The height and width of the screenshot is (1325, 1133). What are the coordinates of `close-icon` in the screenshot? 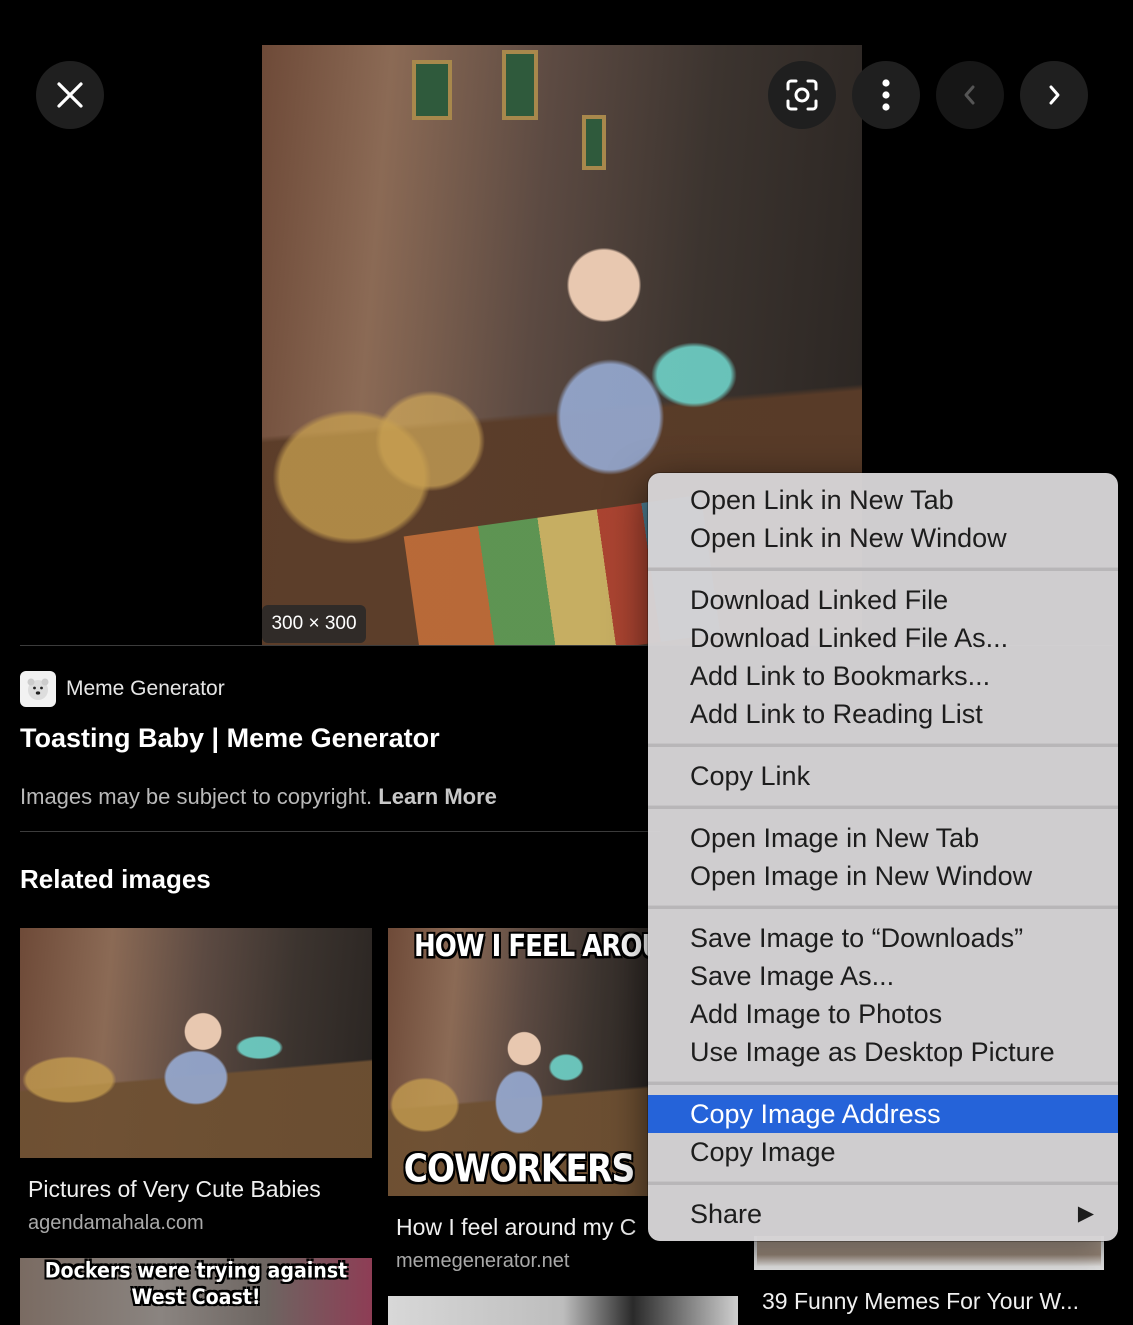 It's located at (70, 95).